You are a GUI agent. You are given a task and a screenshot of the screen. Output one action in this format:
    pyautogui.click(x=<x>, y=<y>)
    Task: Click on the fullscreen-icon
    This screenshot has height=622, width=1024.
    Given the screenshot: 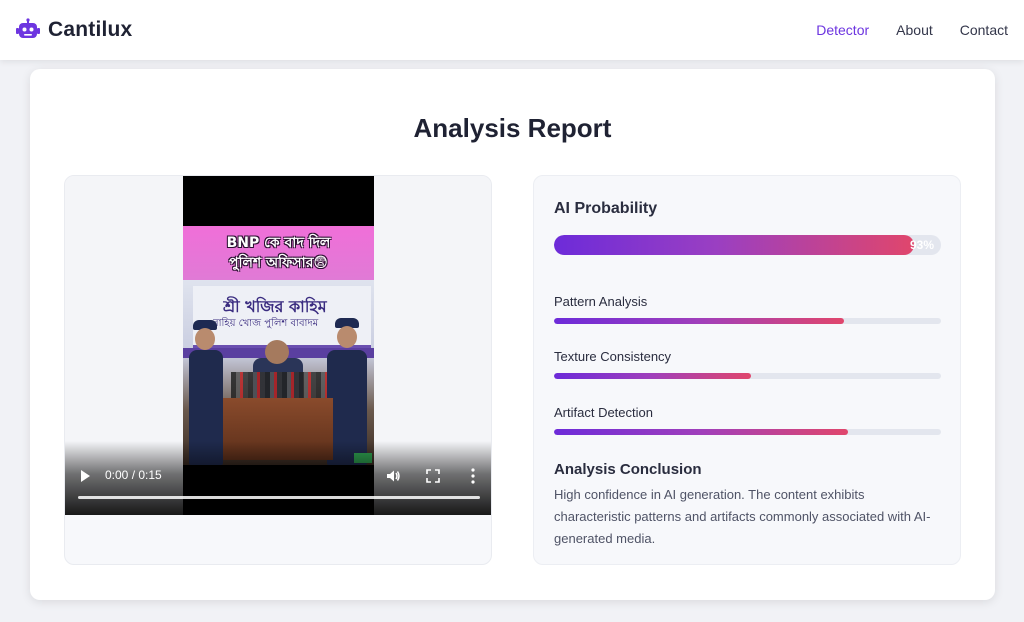 What is the action you would take?
    pyautogui.click(x=433, y=476)
    